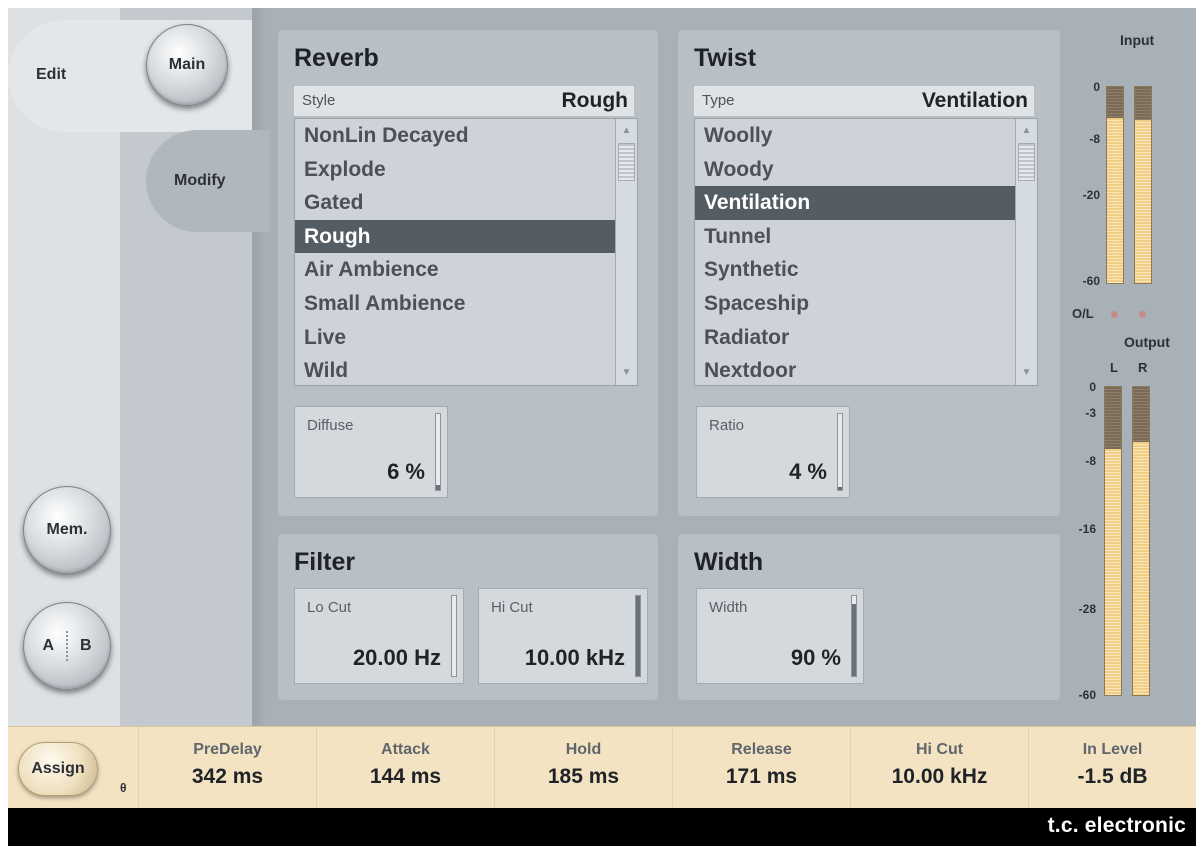  Describe the element at coordinates (626, 162) in the screenshot. I see `reverb-scroll-thumb` at that location.